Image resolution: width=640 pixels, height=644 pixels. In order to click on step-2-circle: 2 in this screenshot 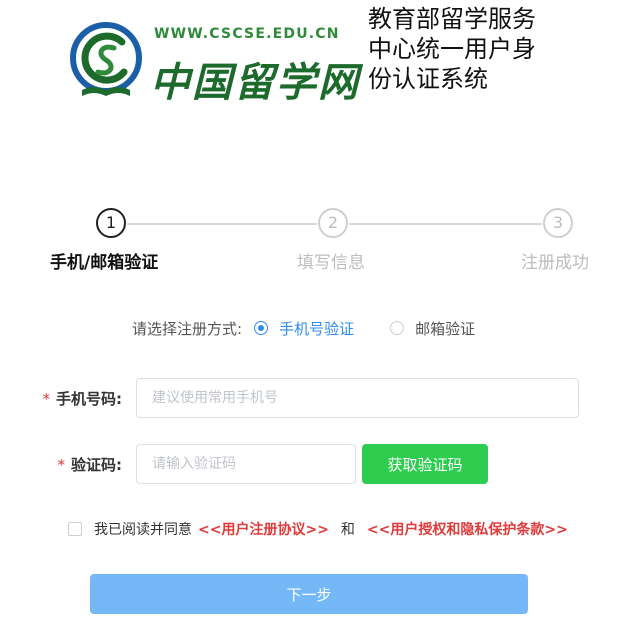, I will do `click(333, 223)`.